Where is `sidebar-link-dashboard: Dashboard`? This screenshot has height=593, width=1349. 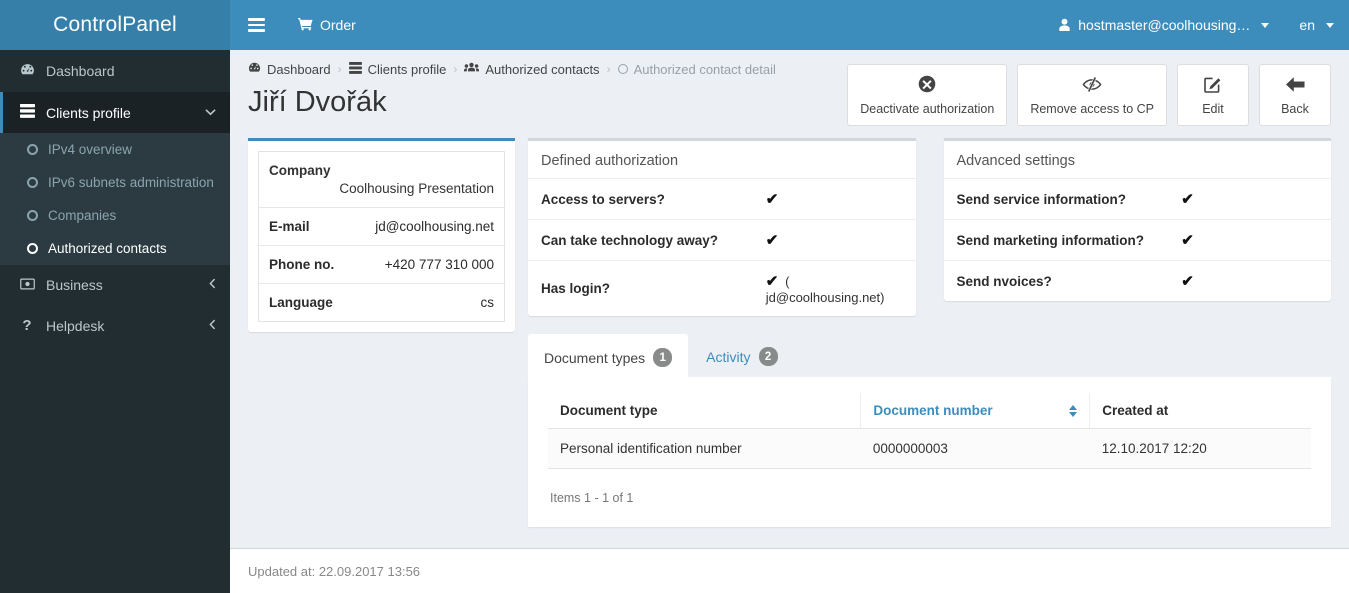
sidebar-link-dashboard: Dashboard is located at coordinates (115, 71).